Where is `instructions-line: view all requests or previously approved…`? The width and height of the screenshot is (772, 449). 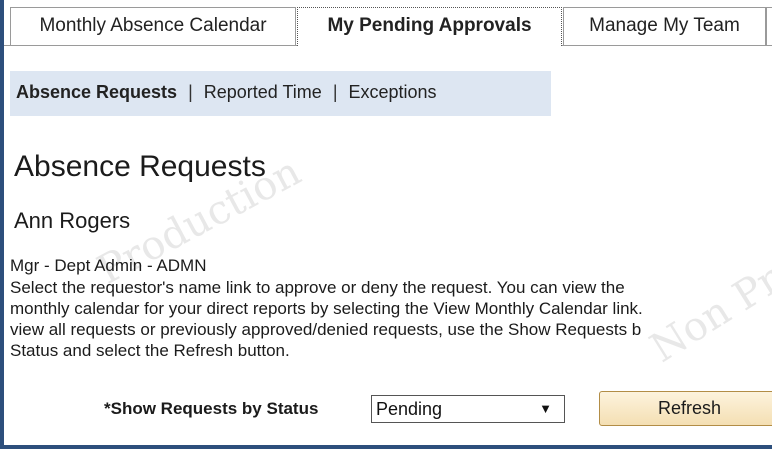 instructions-line: view all requests or previously approved… is located at coordinates (326, 329).